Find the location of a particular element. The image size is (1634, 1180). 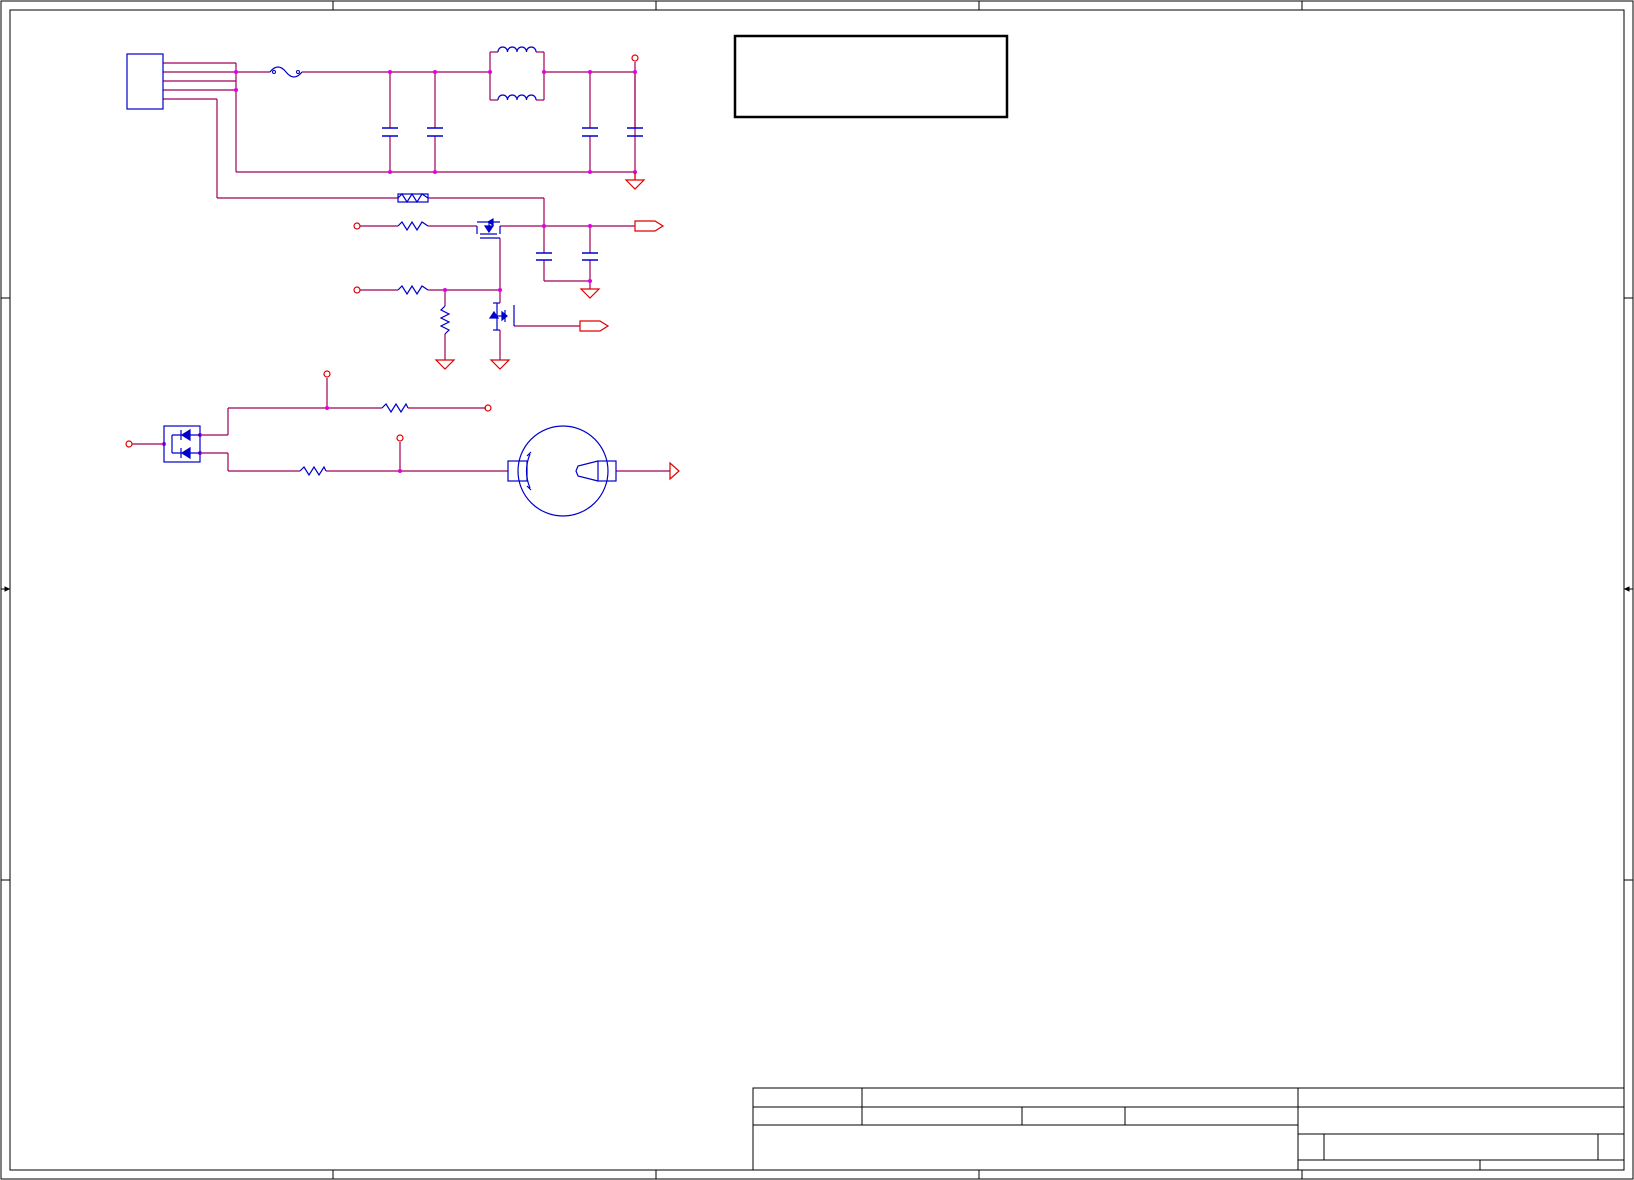

diode-pair-icon is located at coordinates (182, 444).